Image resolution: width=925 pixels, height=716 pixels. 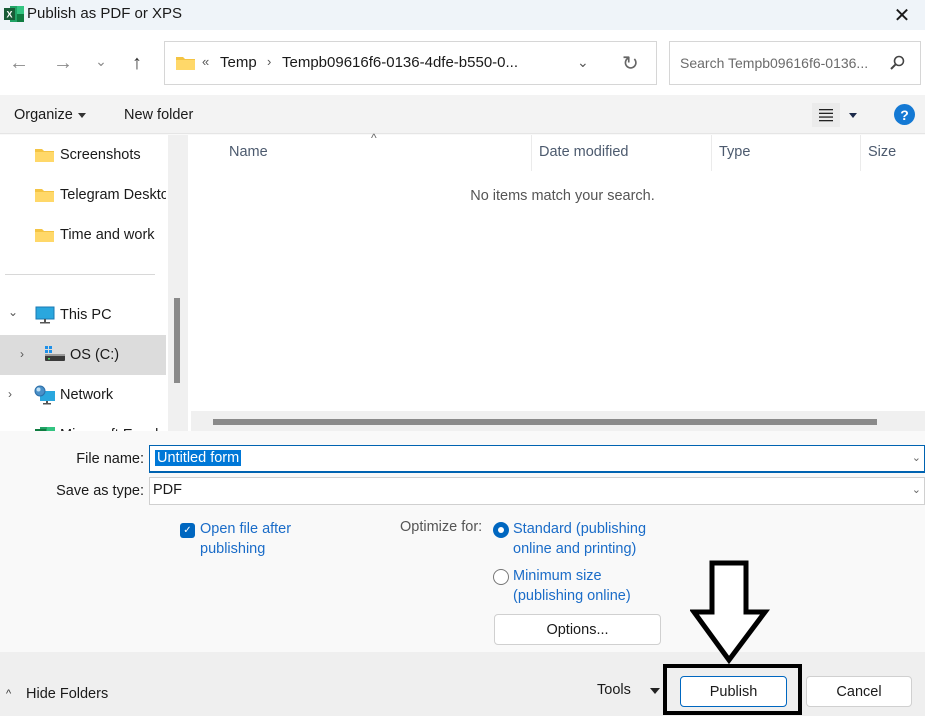 I want to click on close-icon: ✕, so click(x=902, y=15).